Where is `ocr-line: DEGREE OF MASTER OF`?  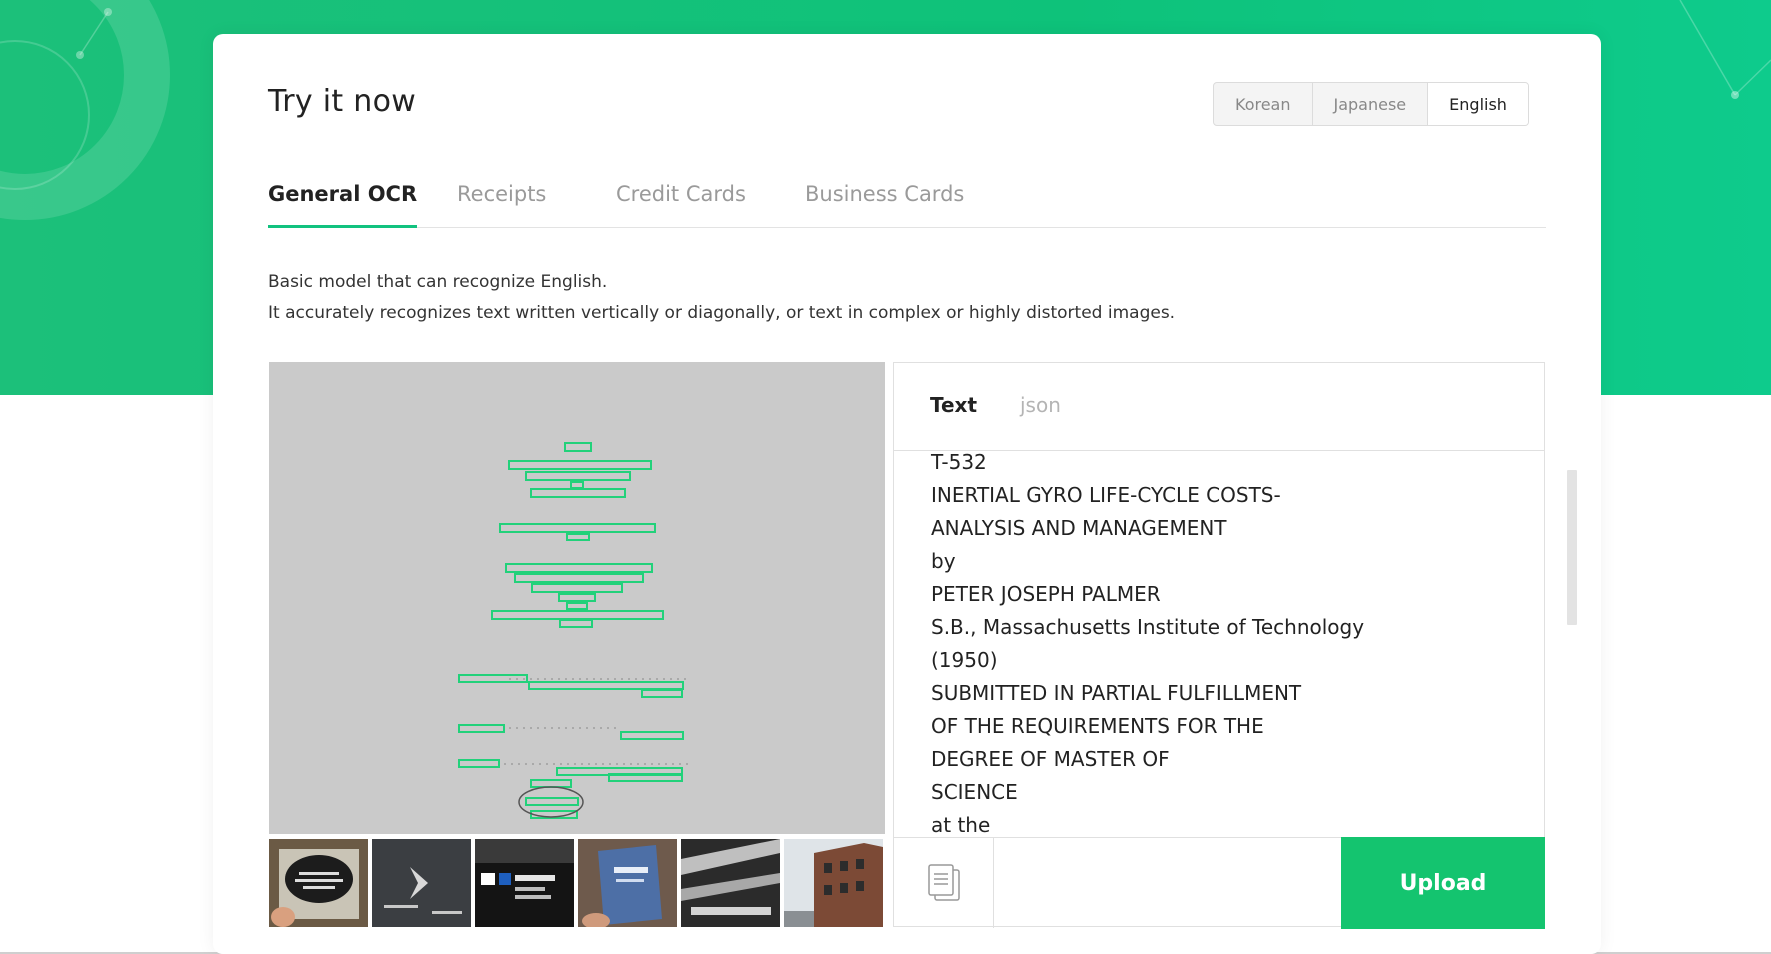 ocr-line: DEGREE OF MASTER OF is located at coordinates (1050, 759).